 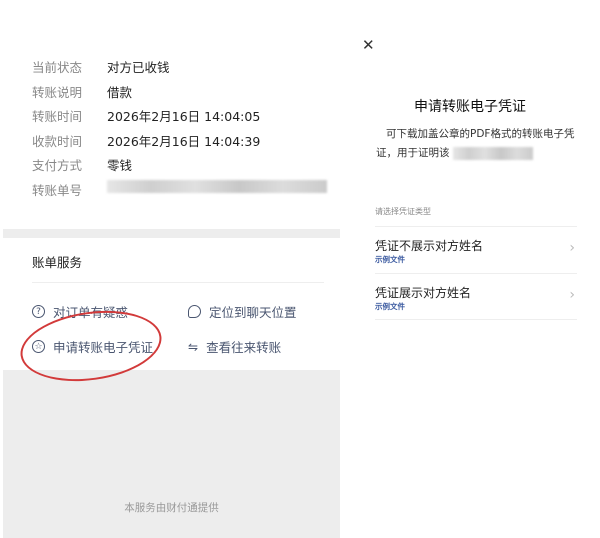 What do you see at coordinates (57, 92) in the screenshot?
I see `detail-label: 转账说明` at bounding box center [57, 92].